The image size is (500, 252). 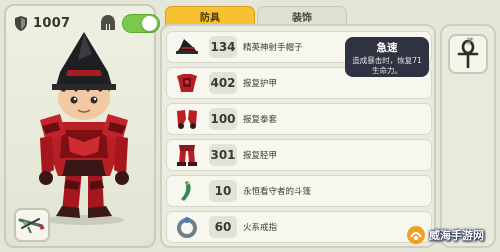 I want to click on watermark: 威海手游网, so click(x=452, y=235).